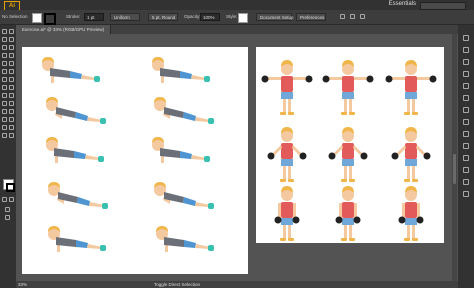 The width and height of the screenshot is (474, 288). I want to click on symbols-panel-icon, so click(466, 110).